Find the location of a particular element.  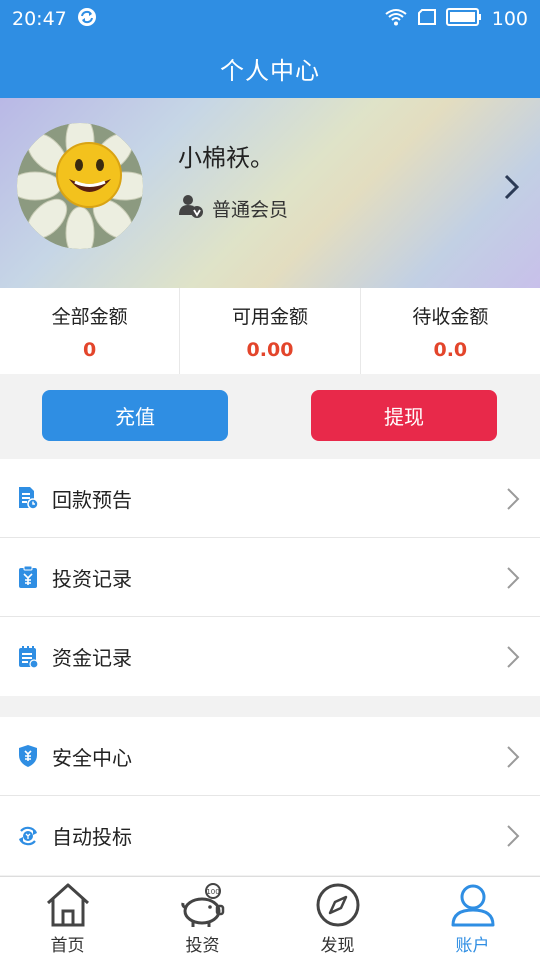

stat-pending-amount: 待收金额 0.0 is located at coordinates (450, 331).